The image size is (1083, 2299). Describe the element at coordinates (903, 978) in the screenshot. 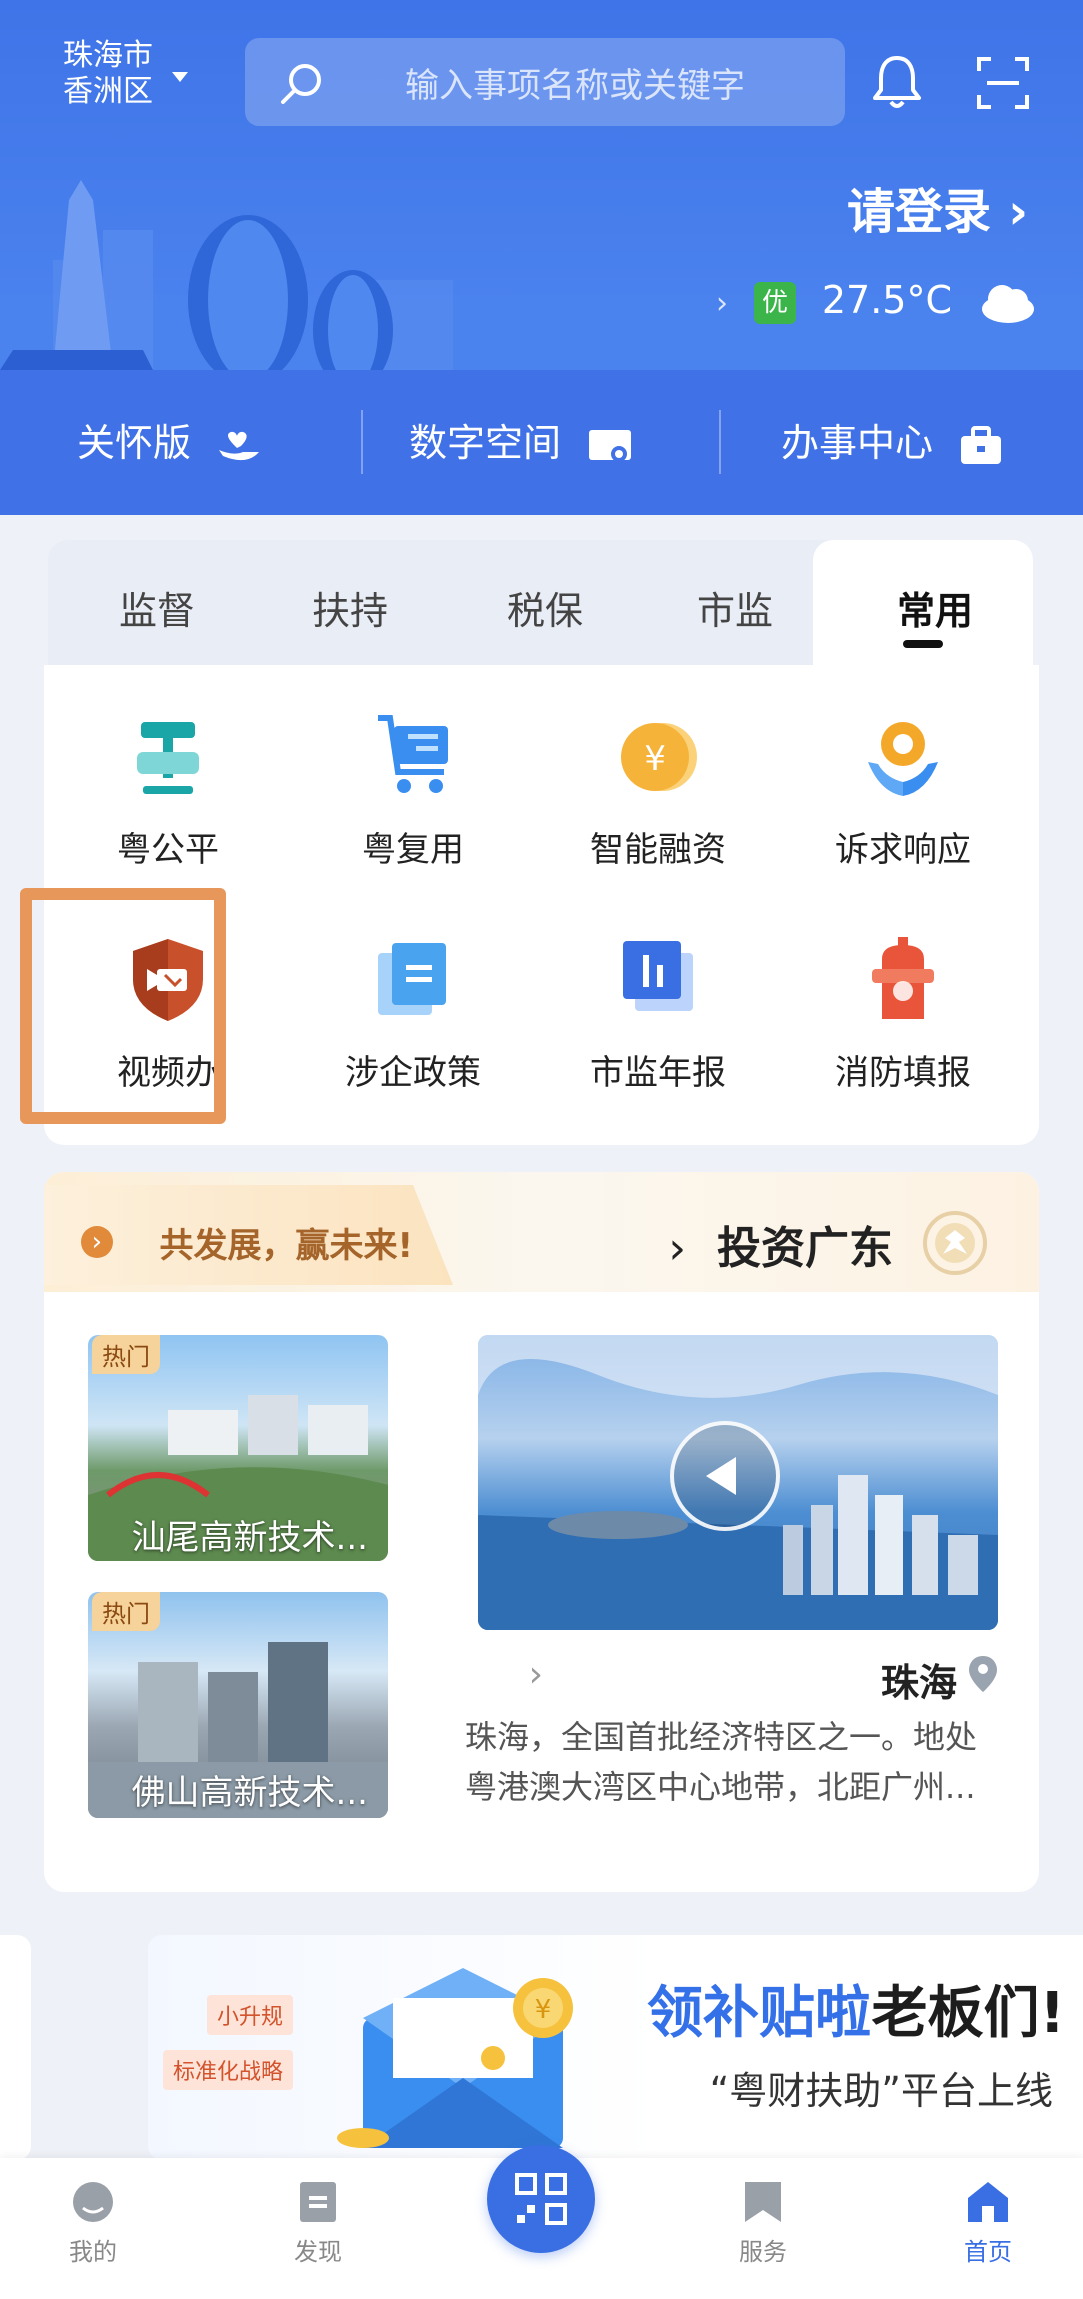

I see `hydrant-icon` at that location.